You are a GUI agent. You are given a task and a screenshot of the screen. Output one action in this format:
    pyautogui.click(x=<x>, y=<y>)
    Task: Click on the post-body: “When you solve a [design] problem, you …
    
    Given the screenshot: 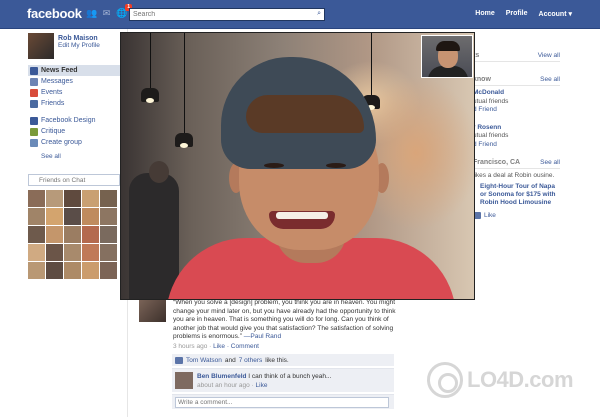 What is the action you would take?
    pyautogui.click(x=285, y=320)
    